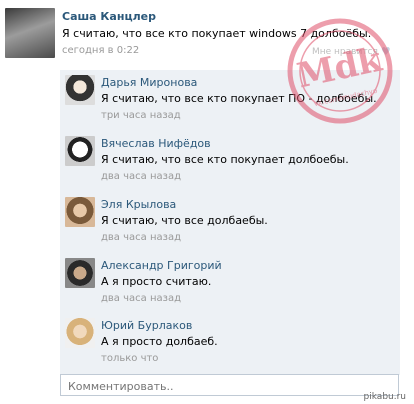 This screenshot has width=414, height=404. I want to click on author-name: Саша Канцлер, so click(109, 16).